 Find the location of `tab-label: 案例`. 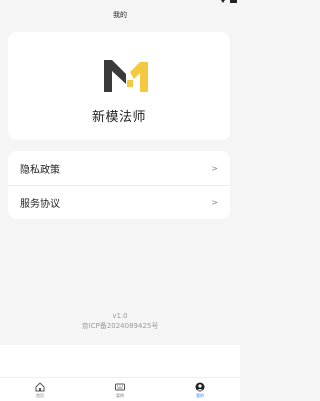

tab-label: 案例 is located at coordinates (120, 395).